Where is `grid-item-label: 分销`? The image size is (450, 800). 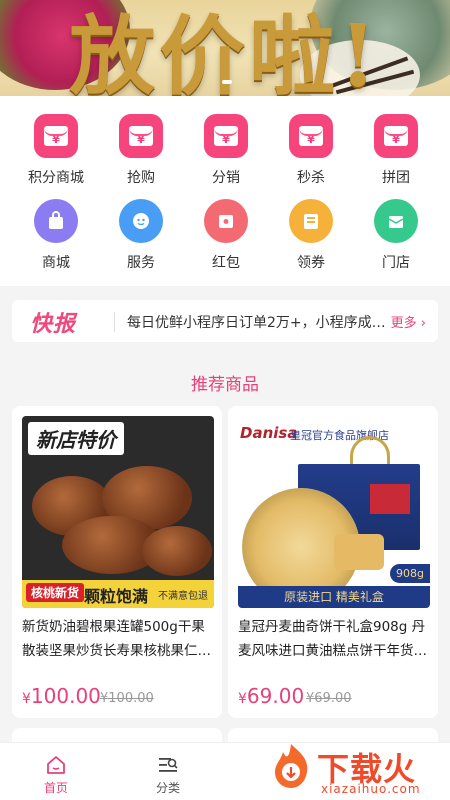 grid-item-label: 分销 is located at coordinates (226, 178).